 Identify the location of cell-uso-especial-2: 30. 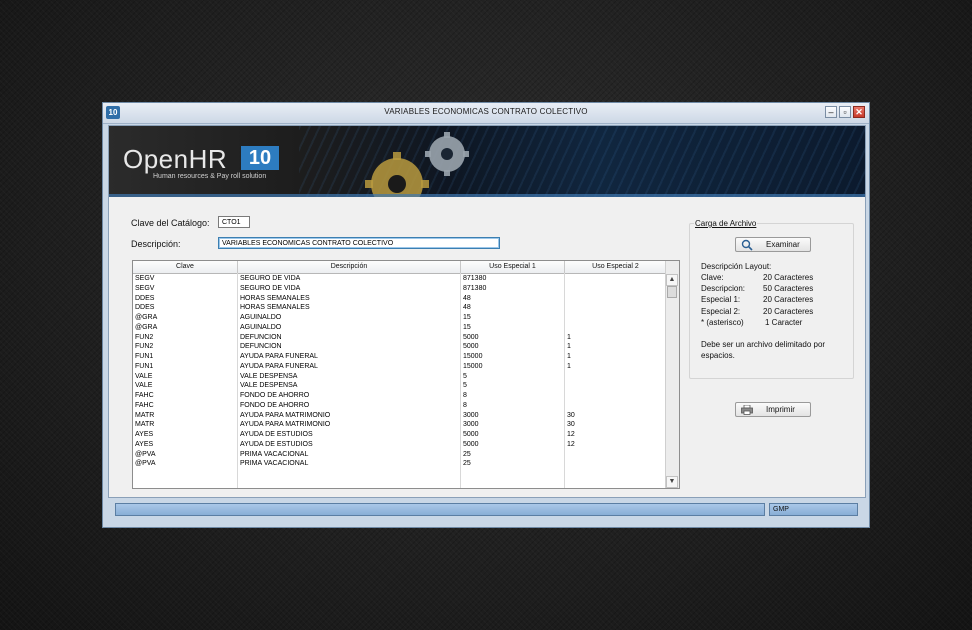
(571, 415).